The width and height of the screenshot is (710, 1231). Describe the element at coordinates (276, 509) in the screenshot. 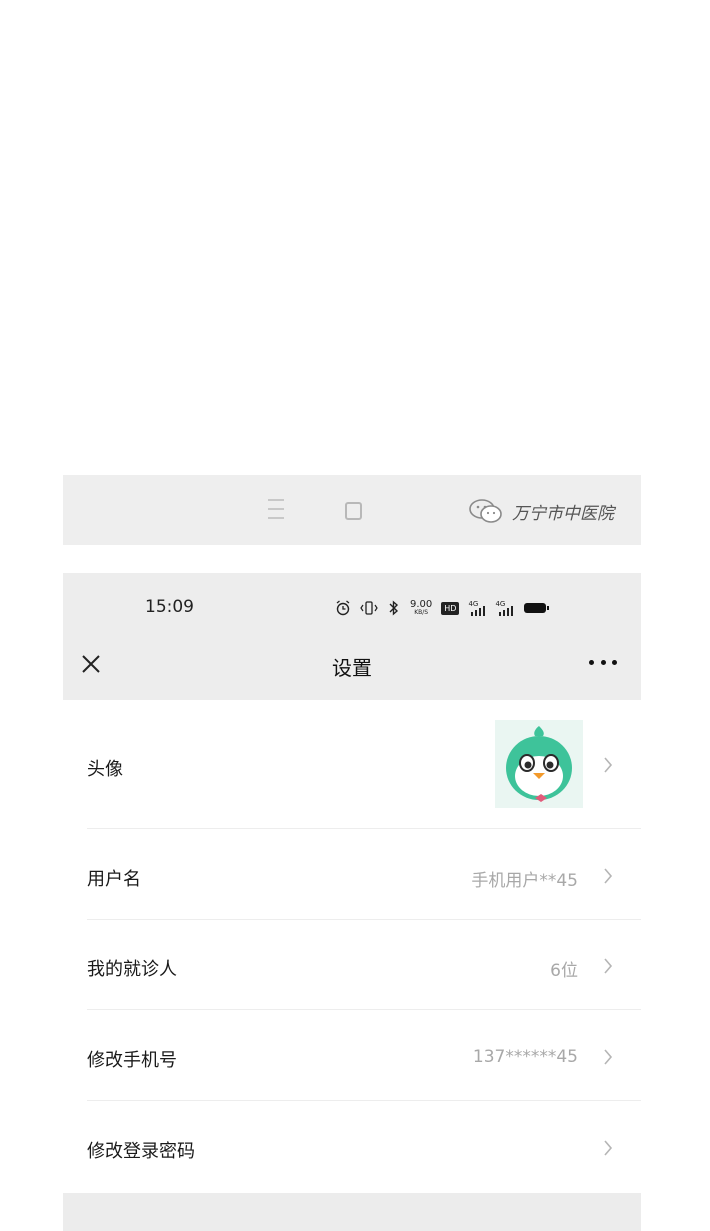

I see `menu-icon` at that location.